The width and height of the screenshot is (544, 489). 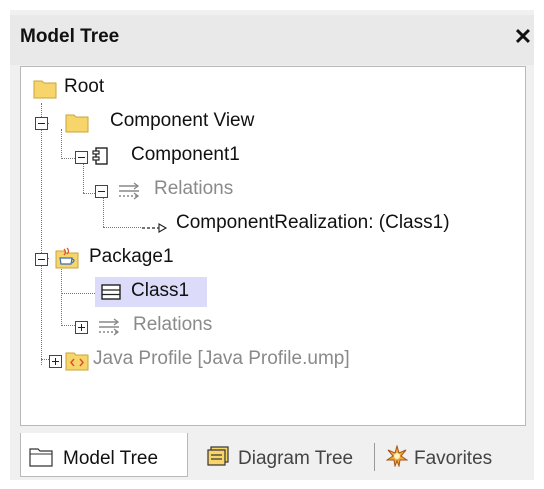 What do you see at coordinates (111, 292) in the screenshot?
I see `class-icon` at bounding box center [111, 292].